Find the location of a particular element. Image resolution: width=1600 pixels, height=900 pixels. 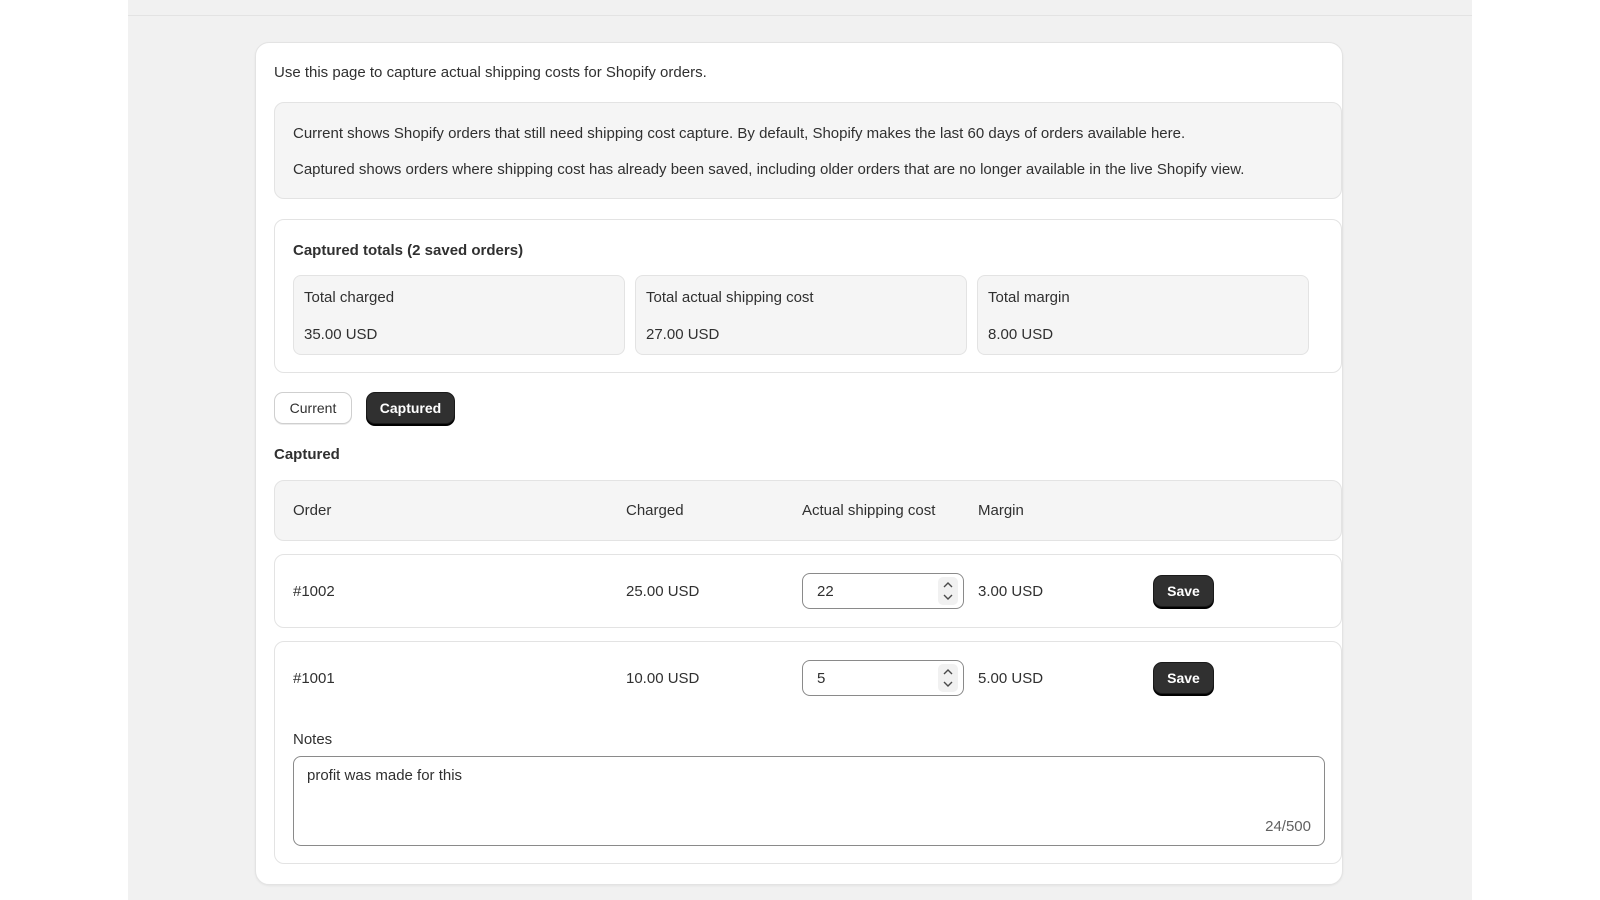

tab-current: Current is located at coordinates (313, 408).